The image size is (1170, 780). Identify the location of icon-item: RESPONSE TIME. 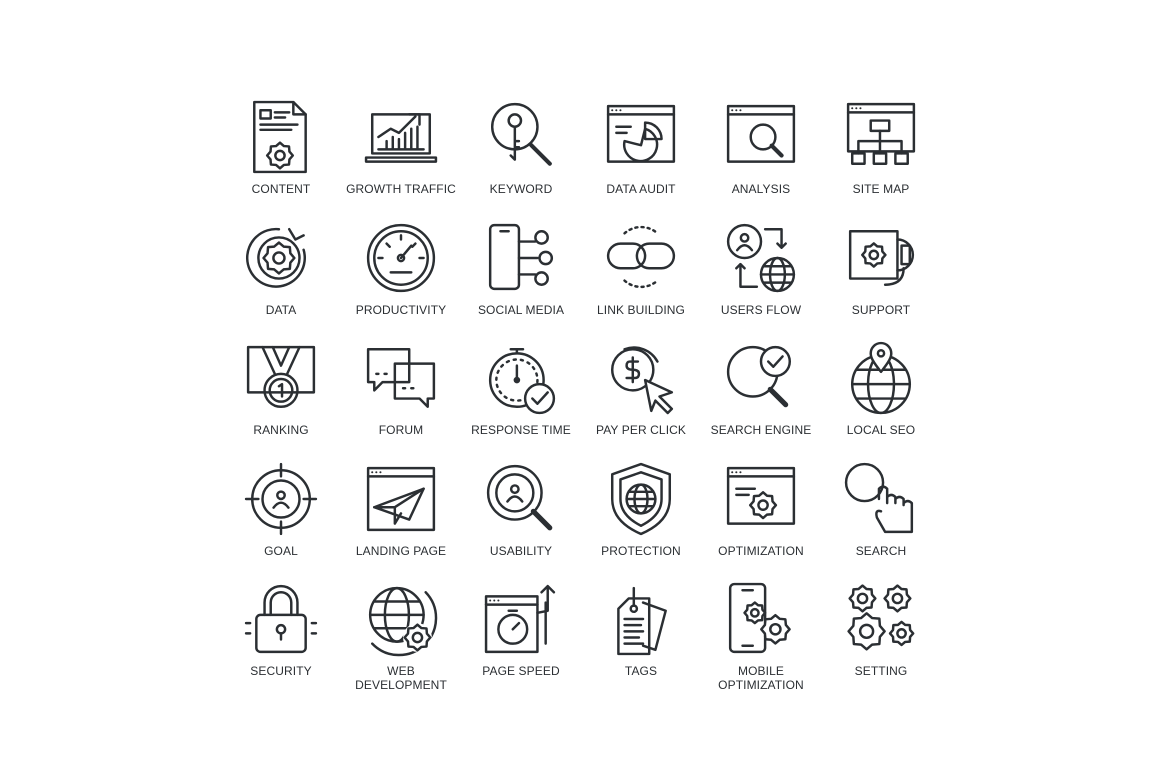
(521, 401).